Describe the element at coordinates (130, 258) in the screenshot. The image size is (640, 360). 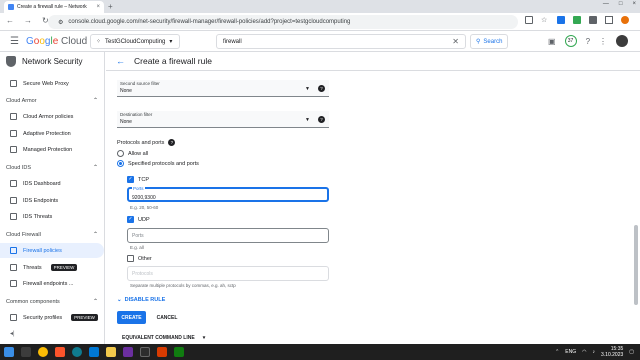
I see `checkbox-box` at that location.